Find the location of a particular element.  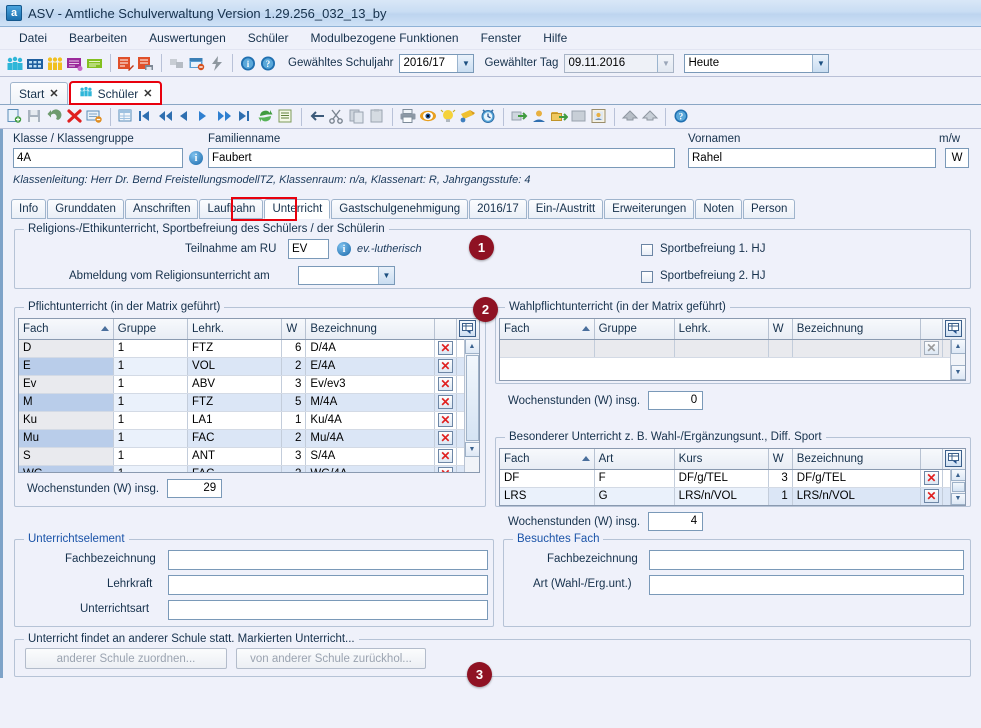

pflicht-sum-value: 29 is located at coordinates (195, 488).